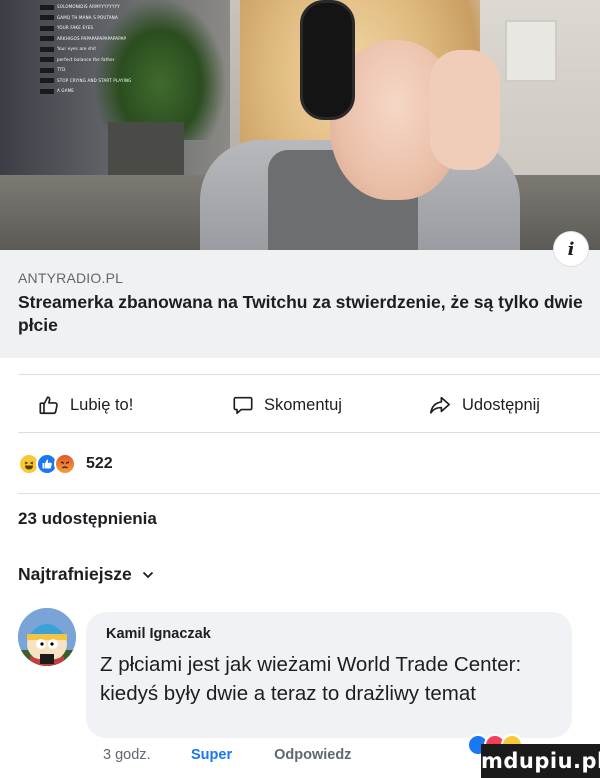 This screenshot has width=600, height=778. Describe the element at coordinates (100, 60) in the screenshot. I see `chat-line: perfect balance the father` at that location.